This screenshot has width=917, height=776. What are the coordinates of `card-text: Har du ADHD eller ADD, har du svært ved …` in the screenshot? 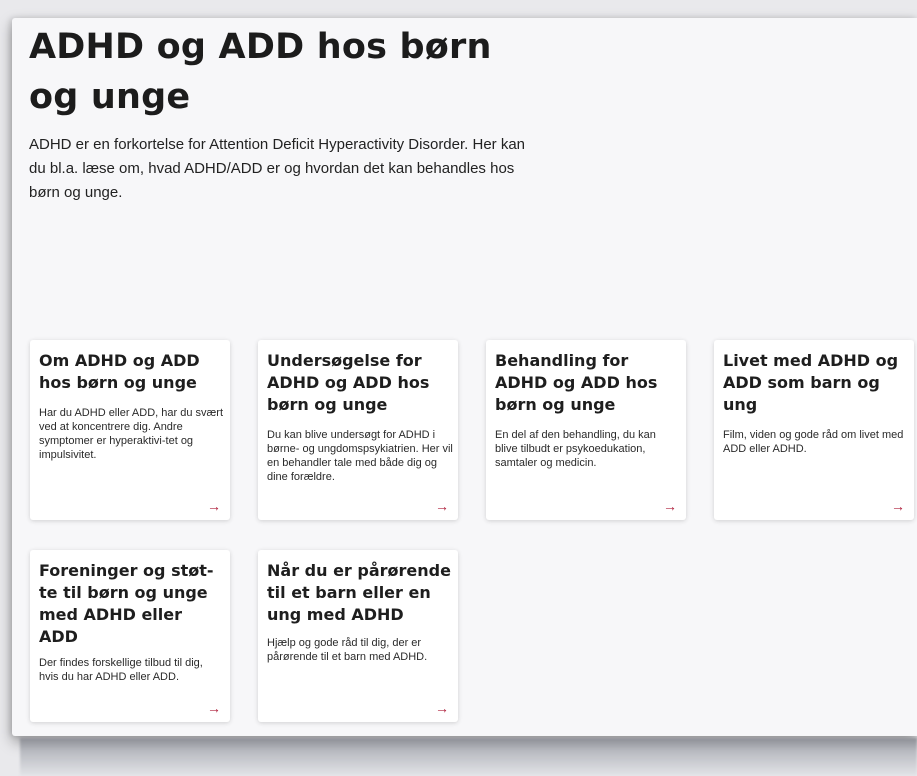 It's located at (131, 434).